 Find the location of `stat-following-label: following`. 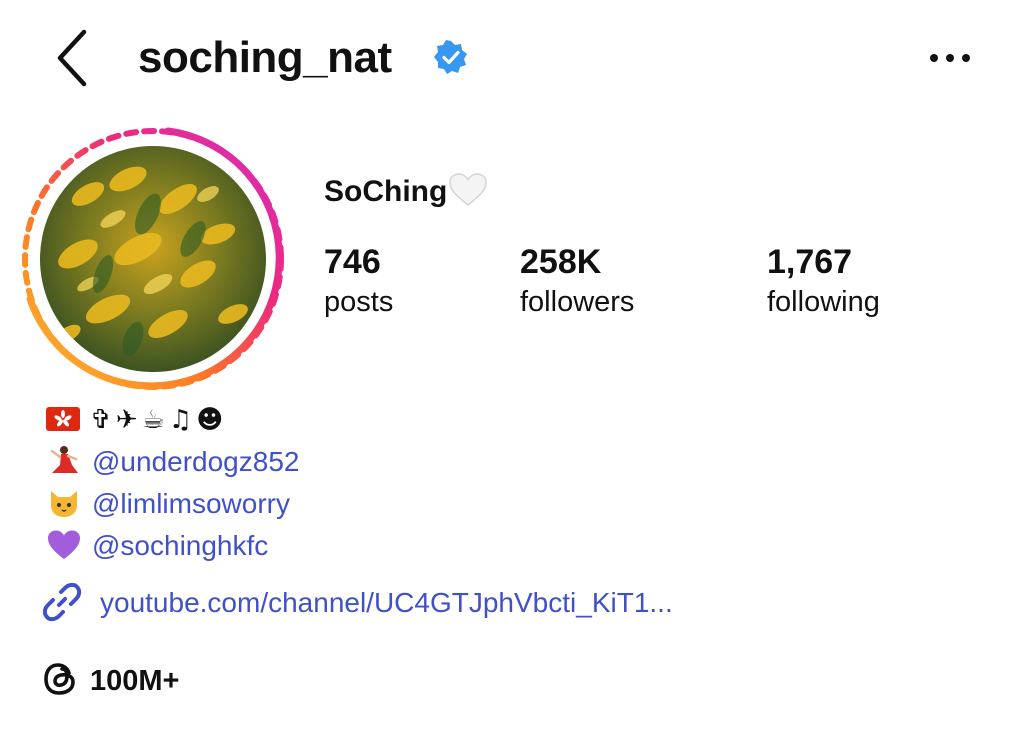

stat-following-label: following is located at coordinates (823, 302).